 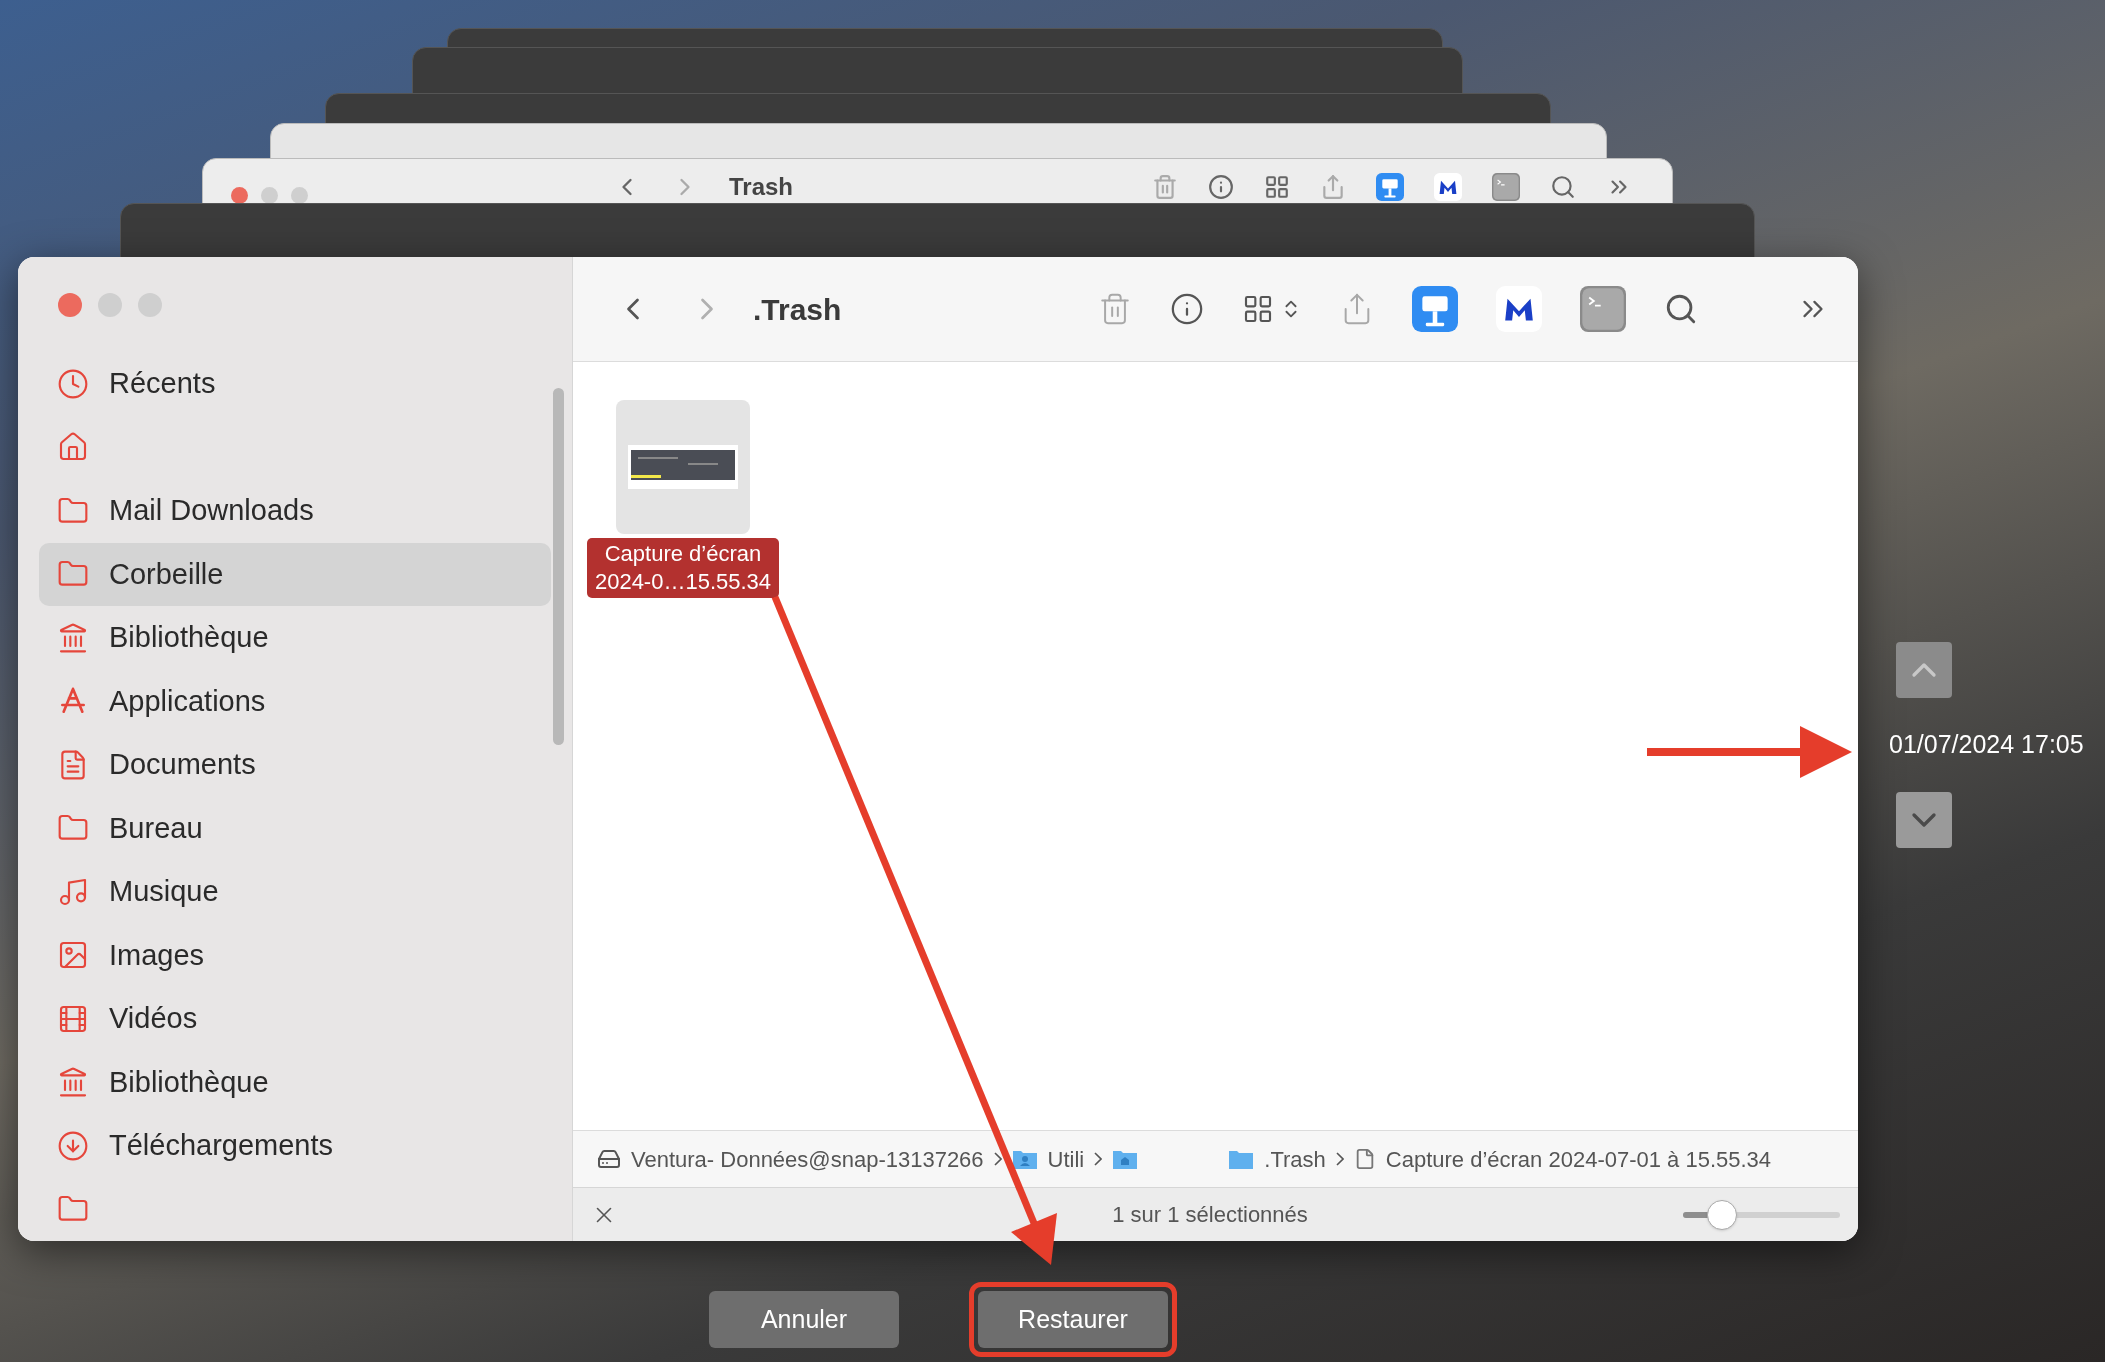 What do you see at coordinates (295, 765) in the screenshot?
I see `sidebar-item: Documents` at bounding box center [295, 765].